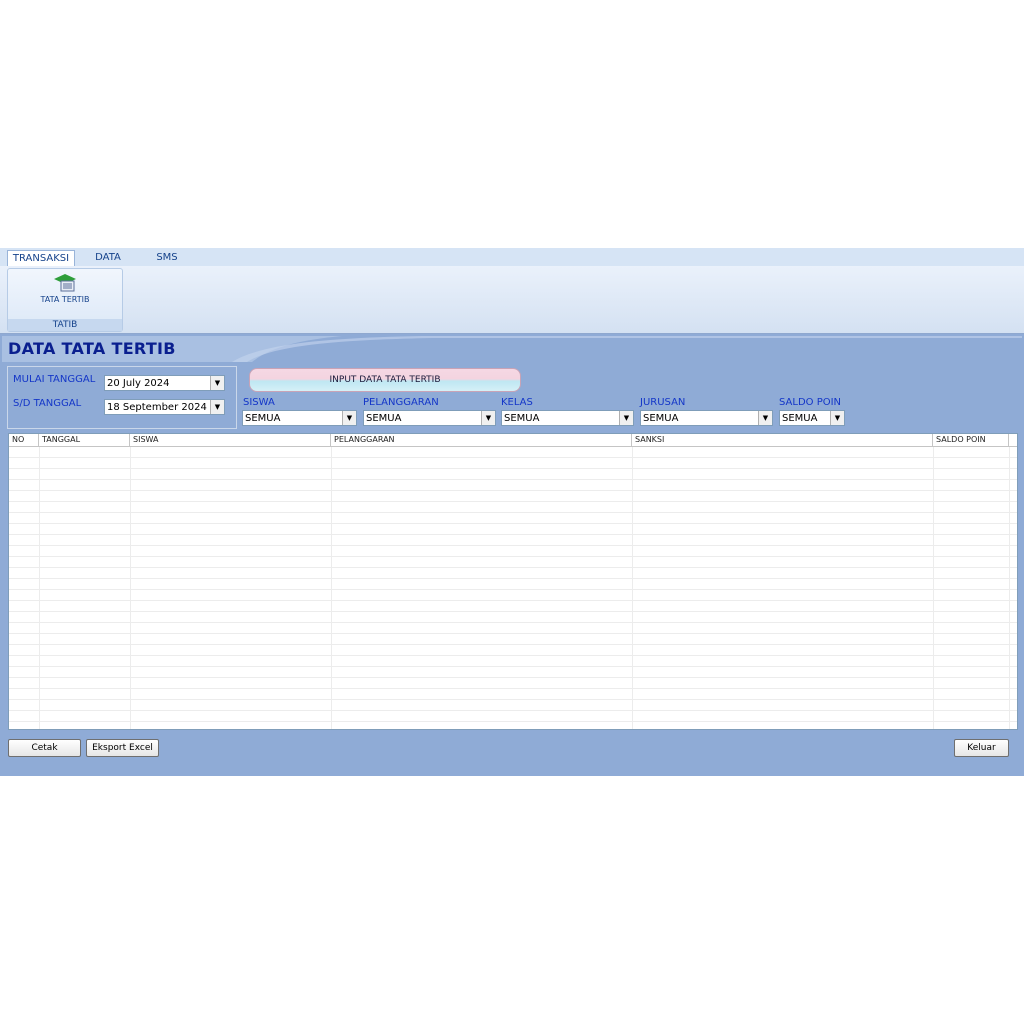 The image size is (1024, 1024). What do you see at coordinates (122, 748) in the screenshot?
I see `export-excel-button: Eksport Excel` at bounding box center [122, 748].